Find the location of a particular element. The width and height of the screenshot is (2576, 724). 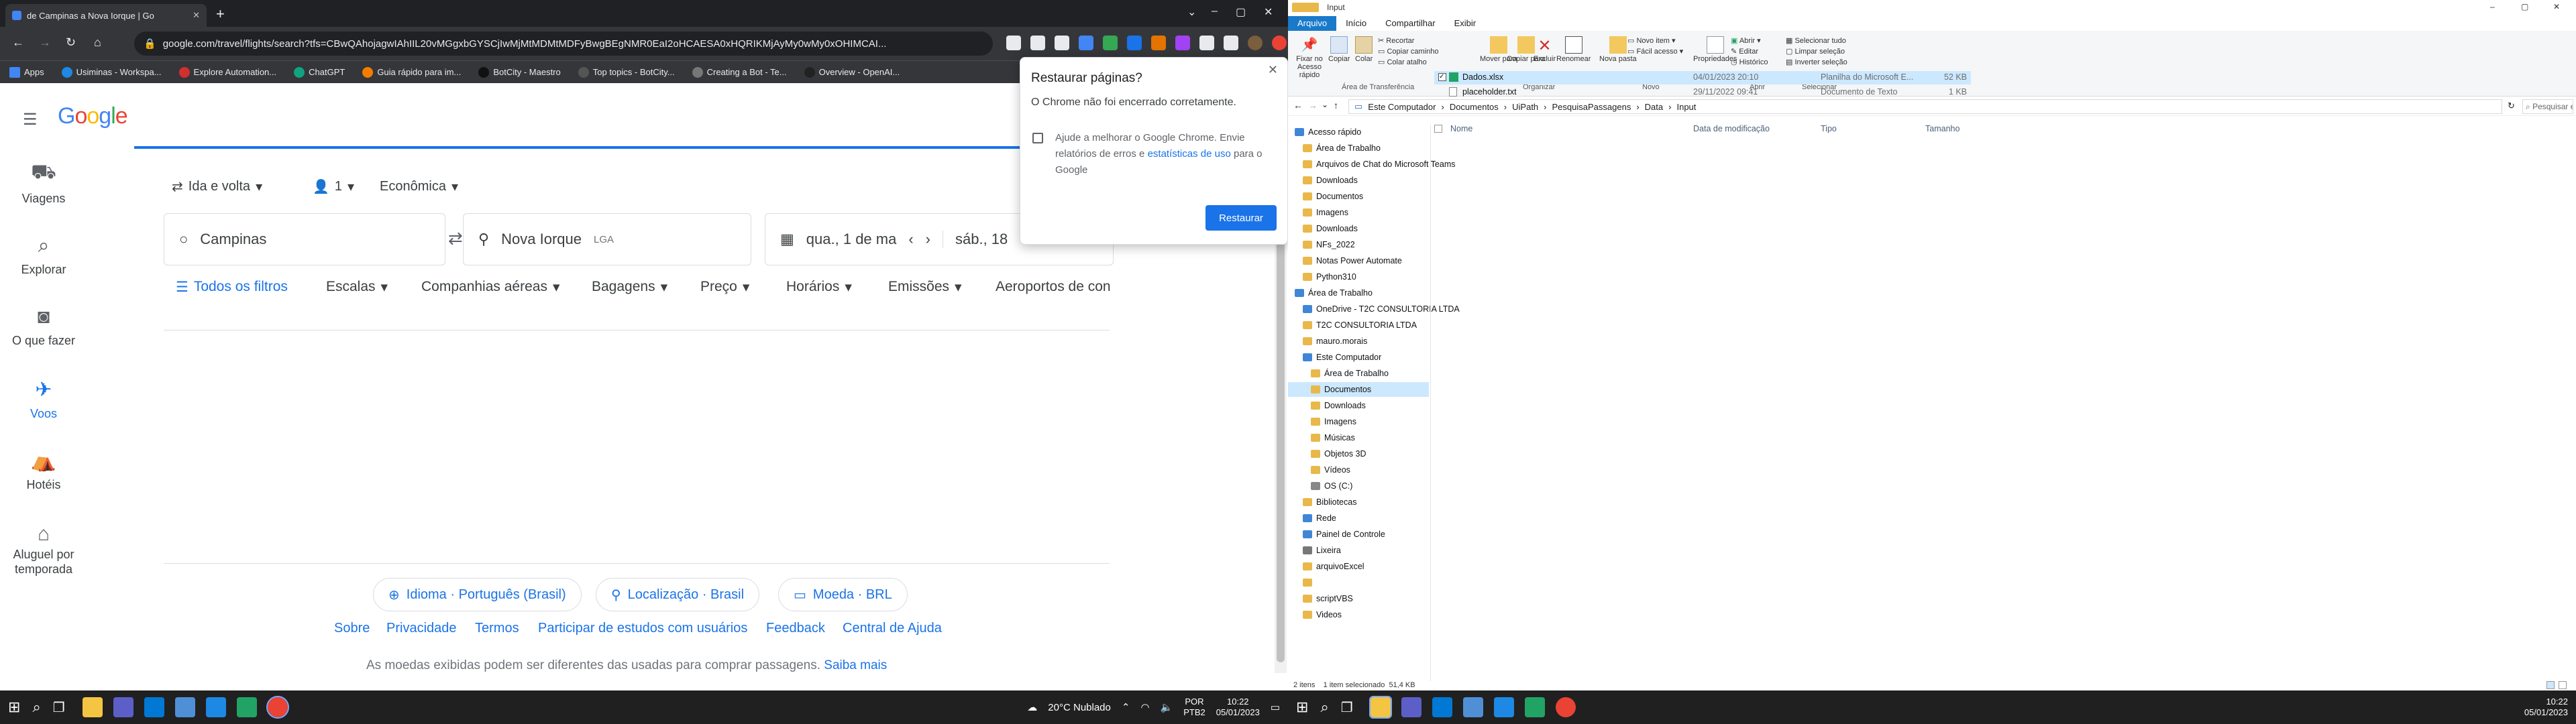

teams-icon is located at coordinates (1411, 707).